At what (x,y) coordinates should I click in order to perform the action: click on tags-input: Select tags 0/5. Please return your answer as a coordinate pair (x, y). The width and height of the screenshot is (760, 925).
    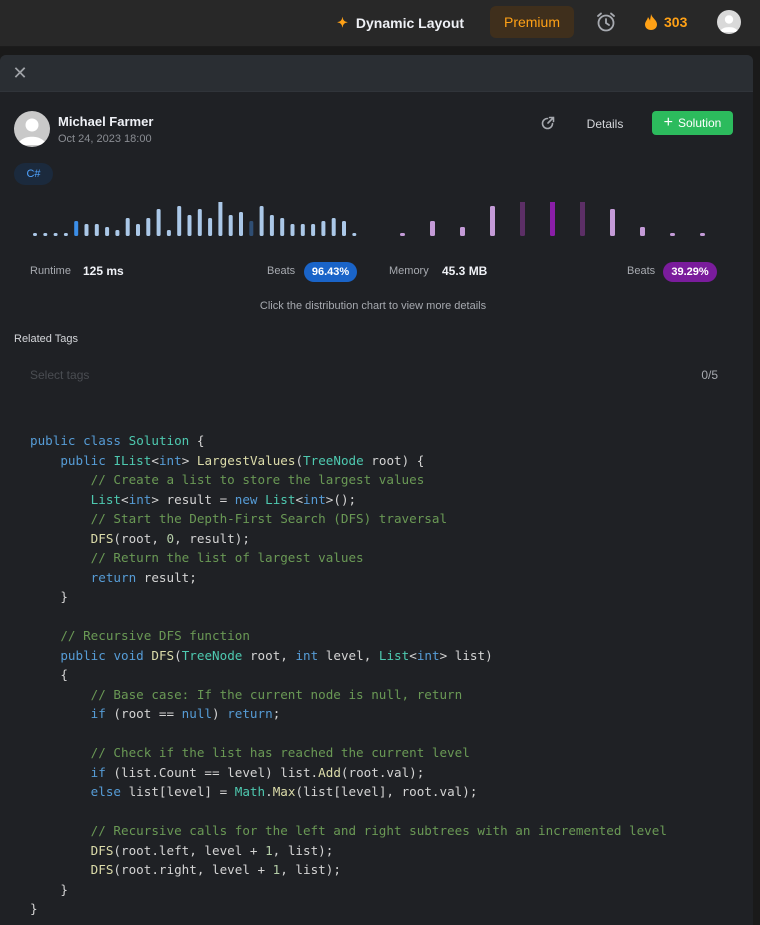
    Looking at the image, I should click on (374, 375).